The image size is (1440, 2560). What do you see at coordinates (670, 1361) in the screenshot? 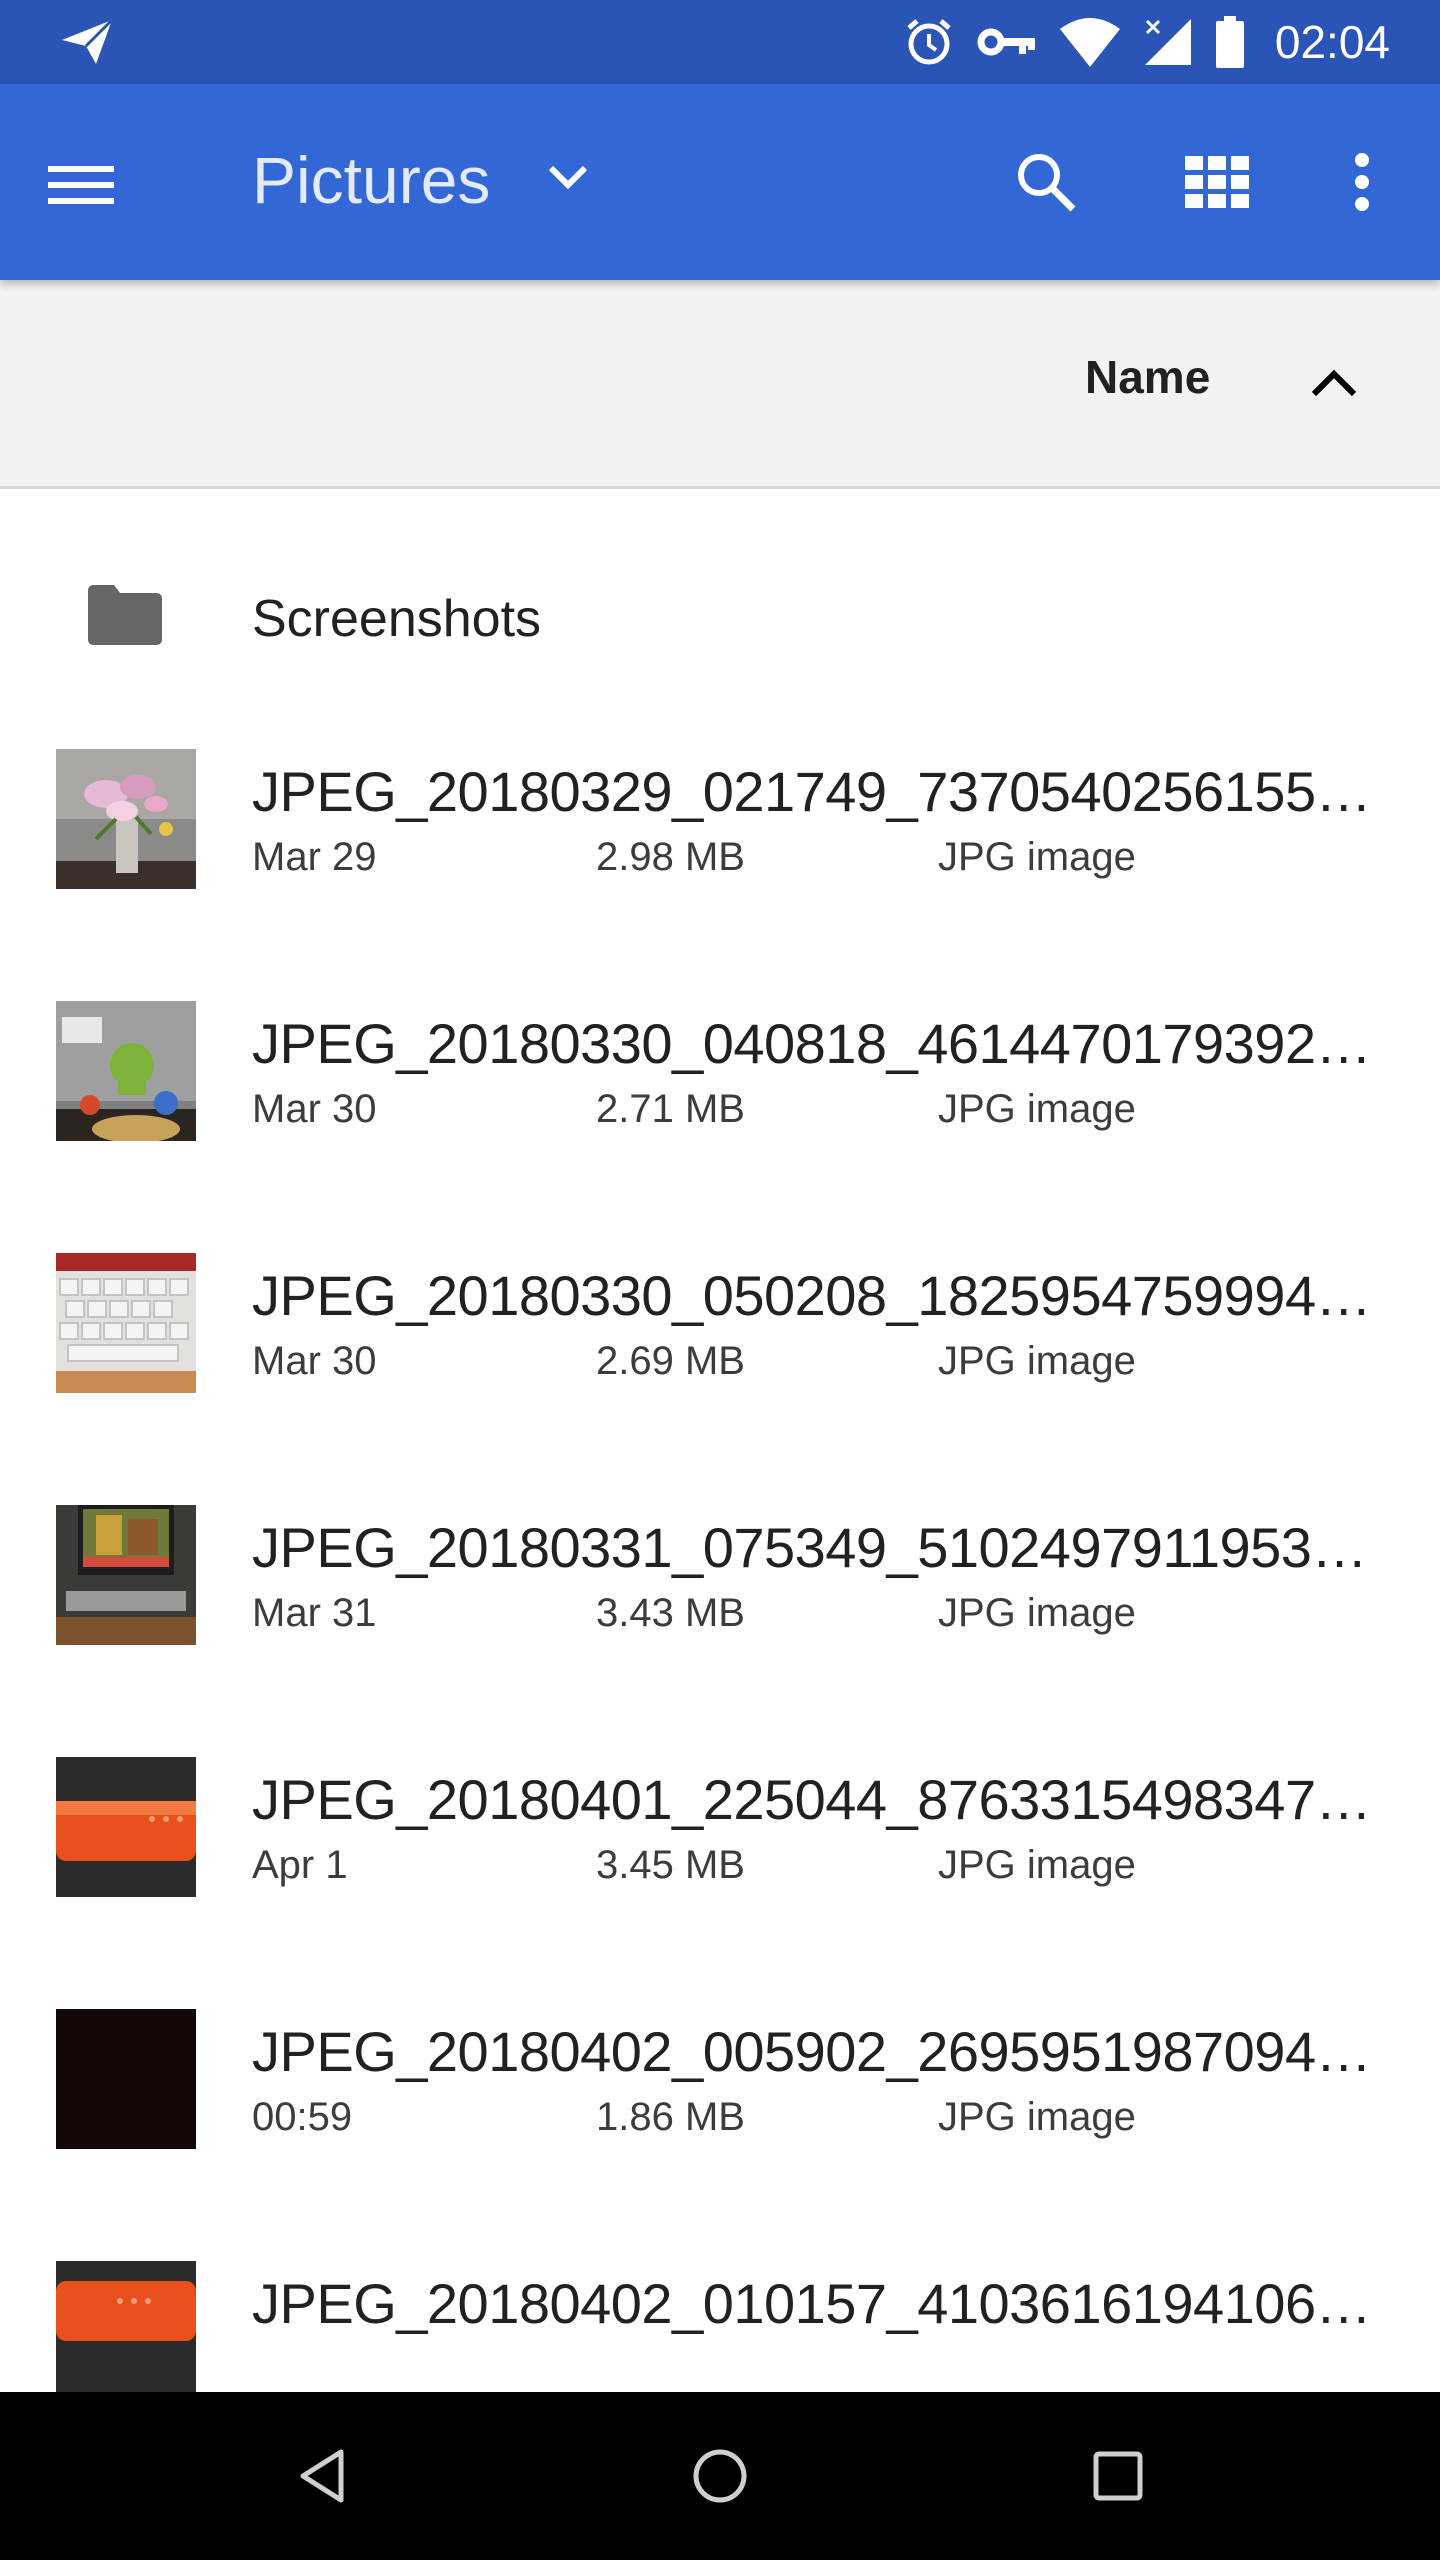
I see `file-size: 2.69 MB` at bounding box center [670, 1361].